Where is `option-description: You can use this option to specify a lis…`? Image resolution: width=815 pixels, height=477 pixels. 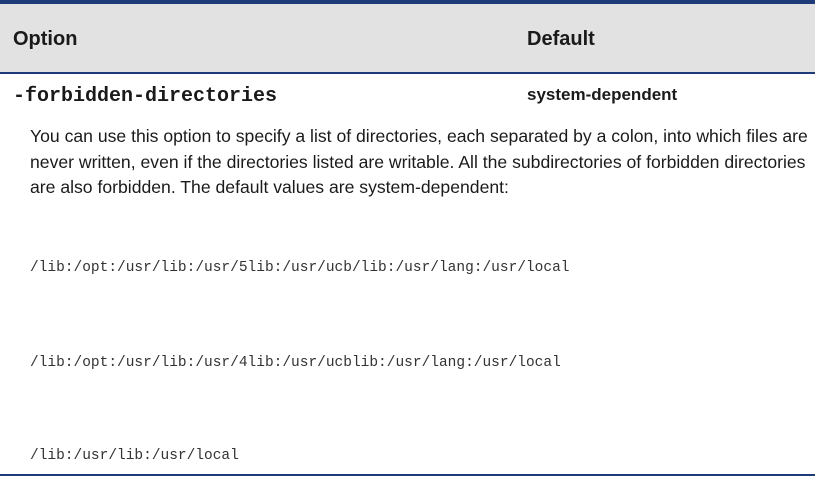
option-description: You can use this option to specify a lis… is located at coordinates (419, 161).